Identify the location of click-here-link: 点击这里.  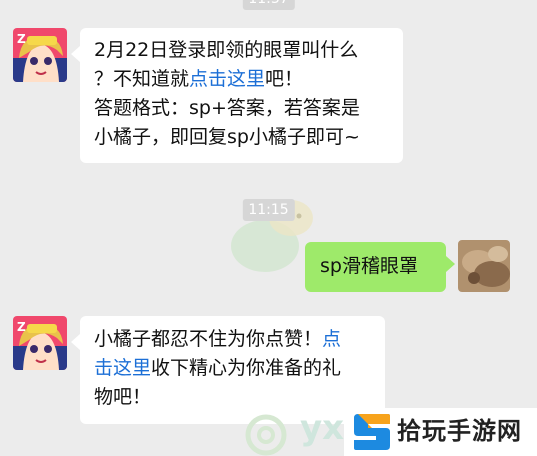
(227, 79).